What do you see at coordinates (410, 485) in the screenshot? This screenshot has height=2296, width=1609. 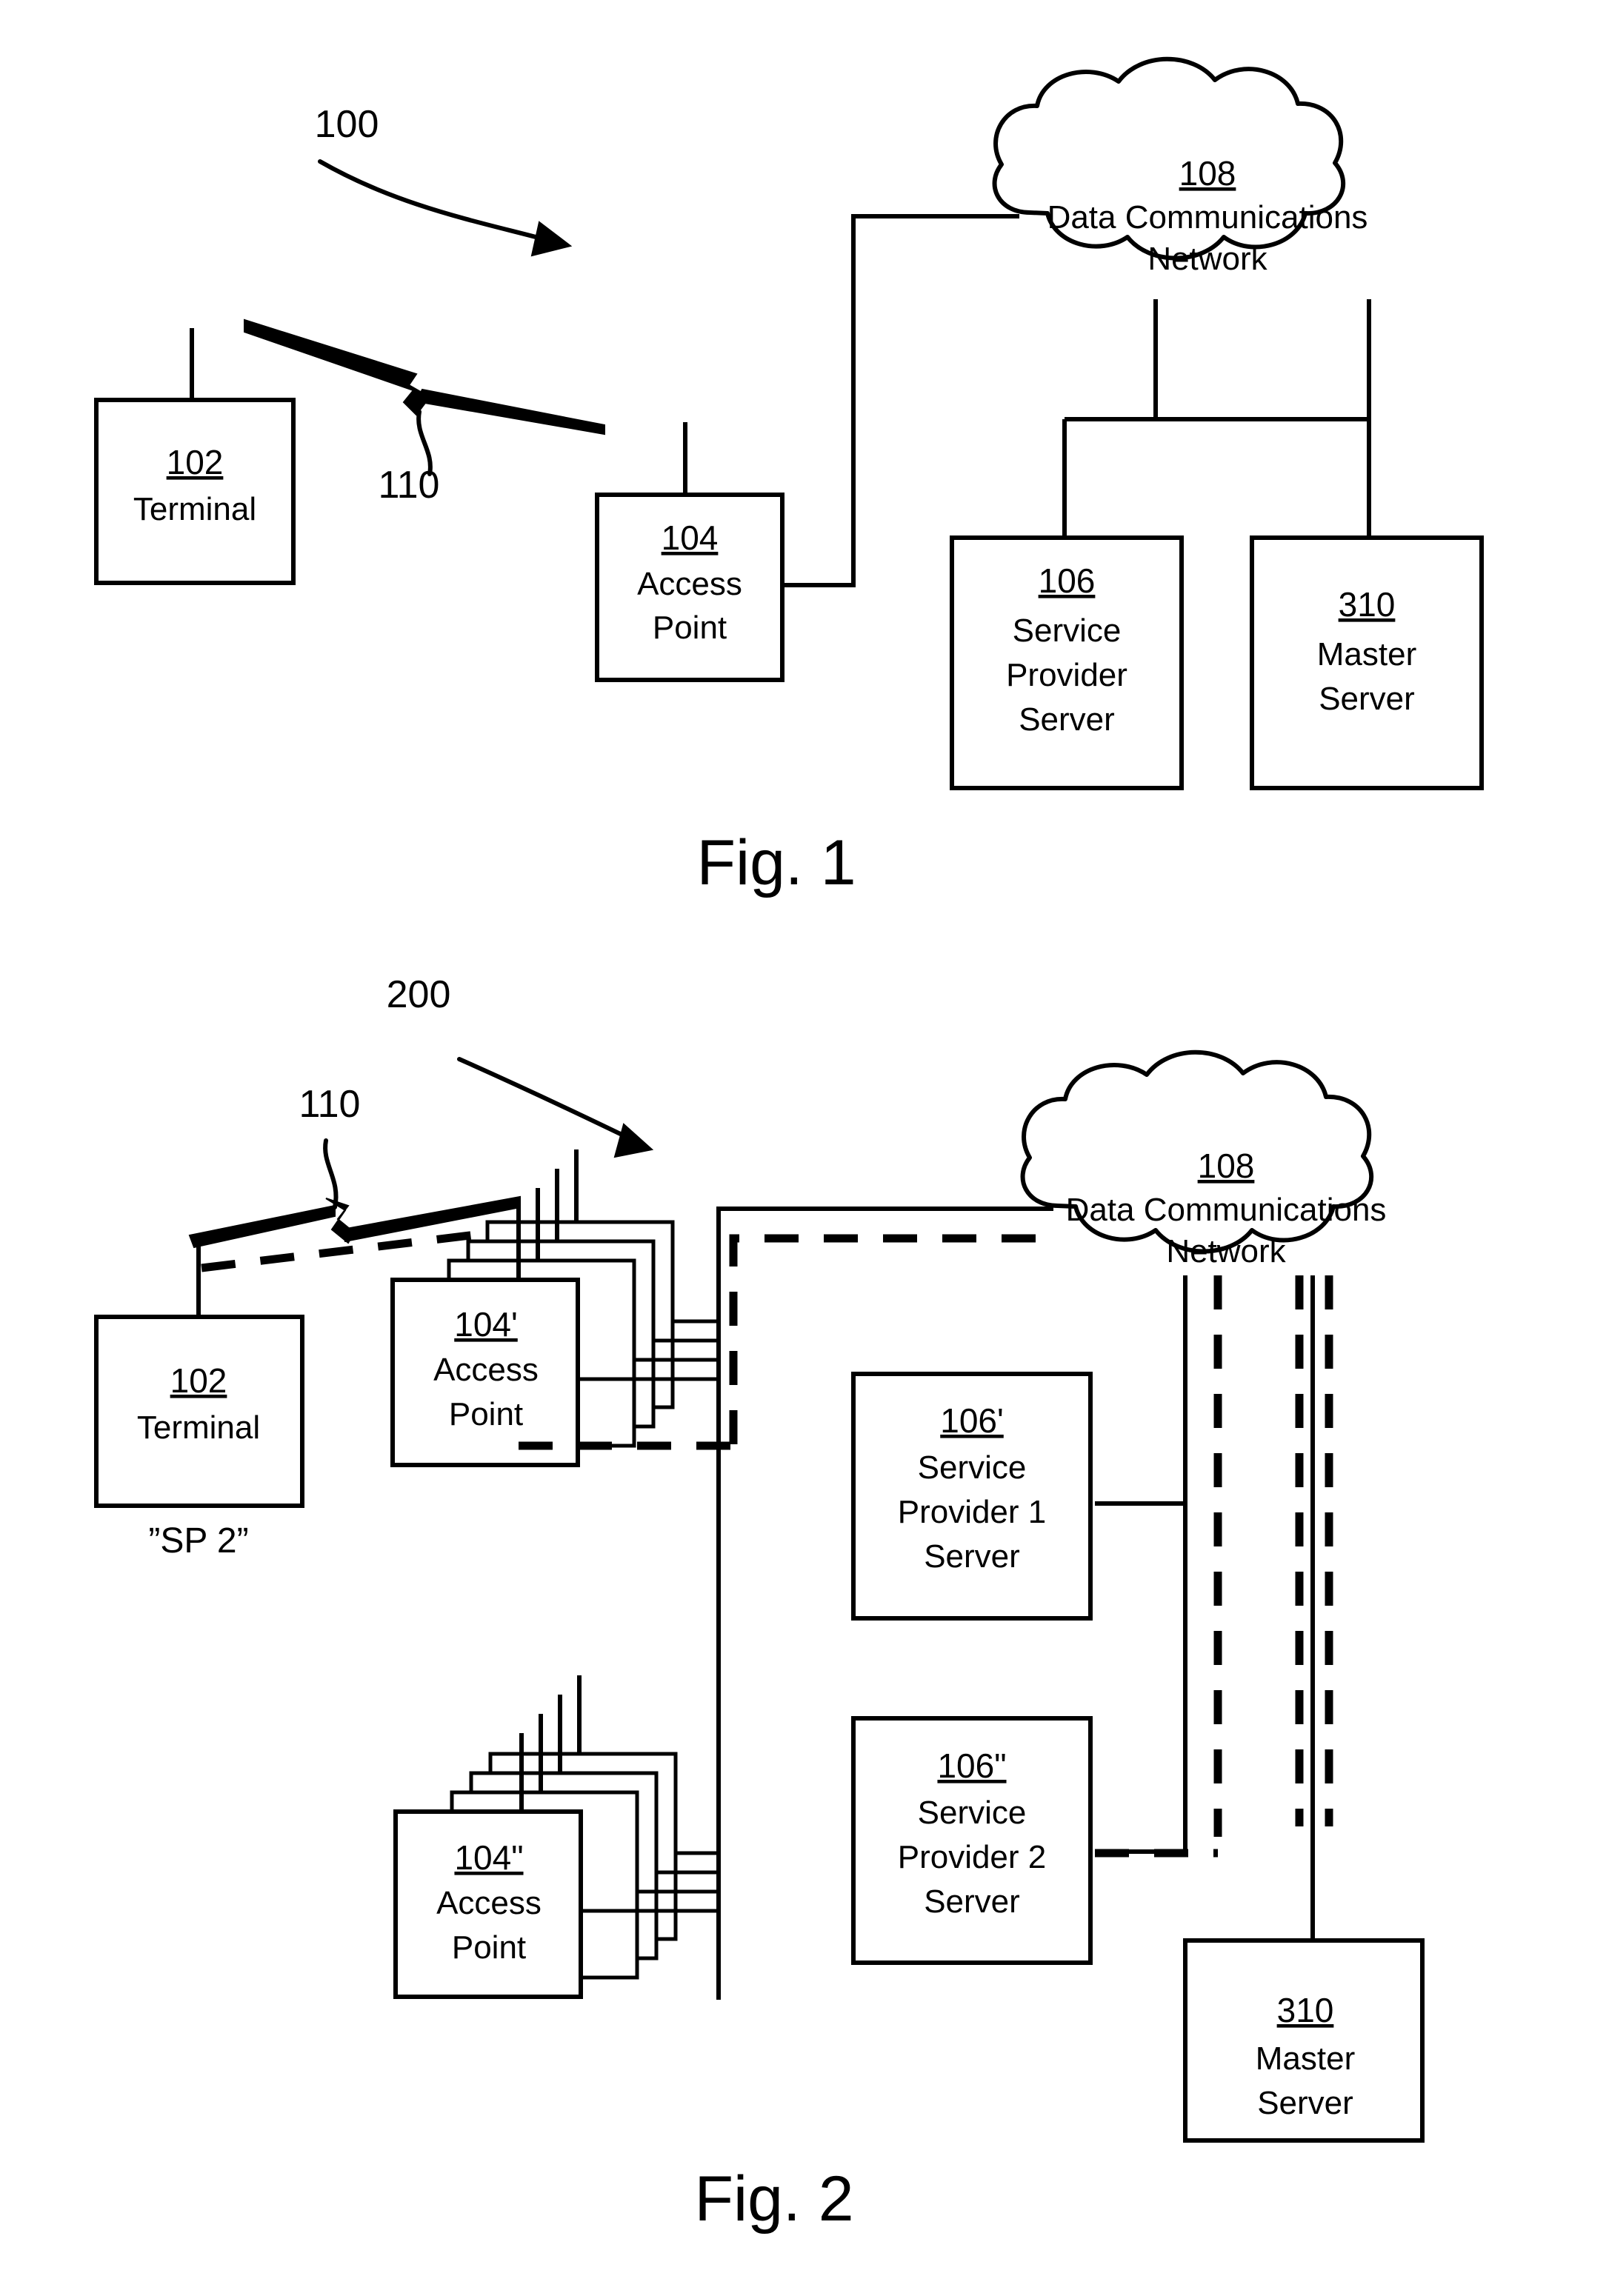 I see `callout-110-label: 110` at bounding box center [410, 485].